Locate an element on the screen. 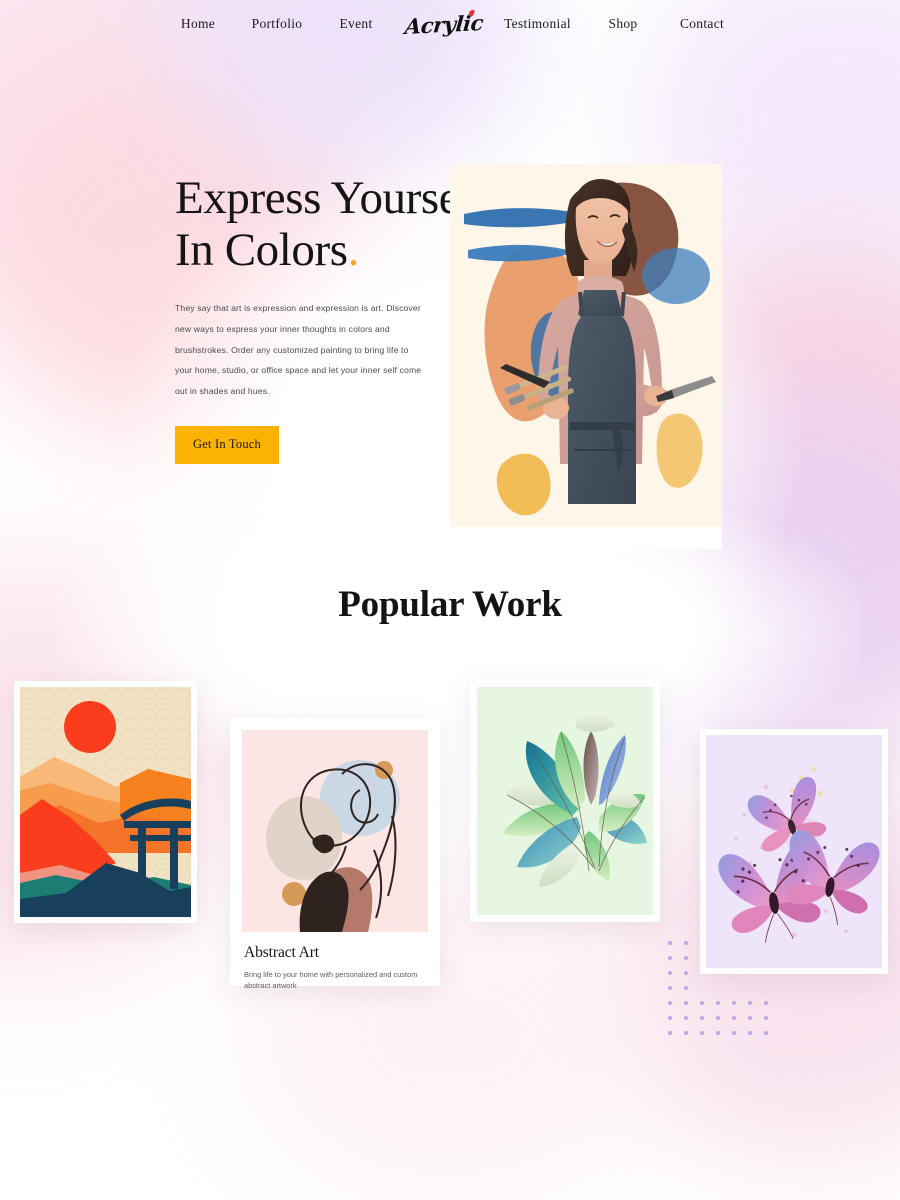  get-in-touch-button: Get In Touch is located at coordinates (227, 444).